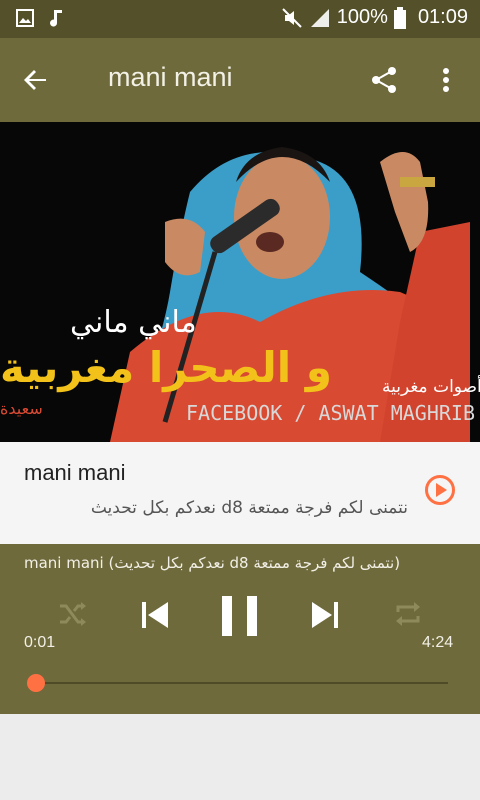 This screenshot has height=800, width=480. What do you see at coordinates (40, 642) in the screenshot?
I see `current-time: 0:01` at bounding box center [40, 642].